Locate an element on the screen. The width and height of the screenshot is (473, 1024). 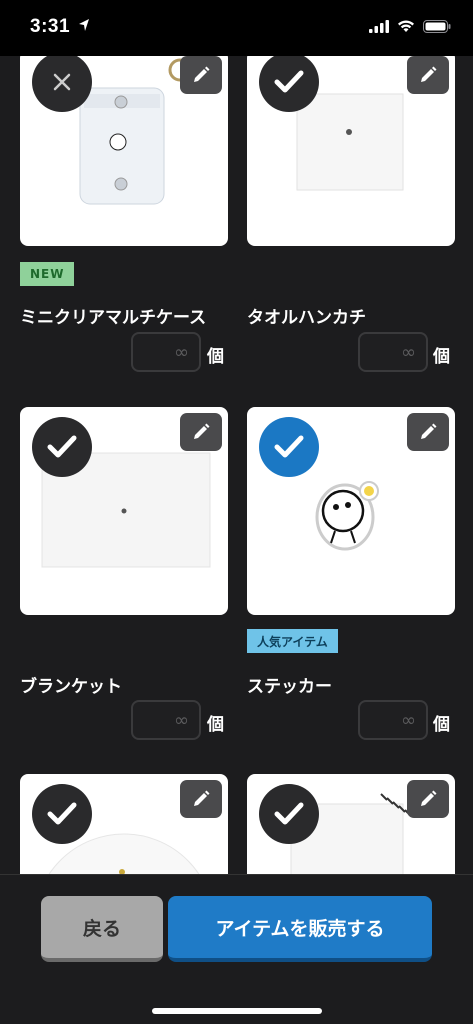
back-button: 戻る is located at coordinates (102, 929).